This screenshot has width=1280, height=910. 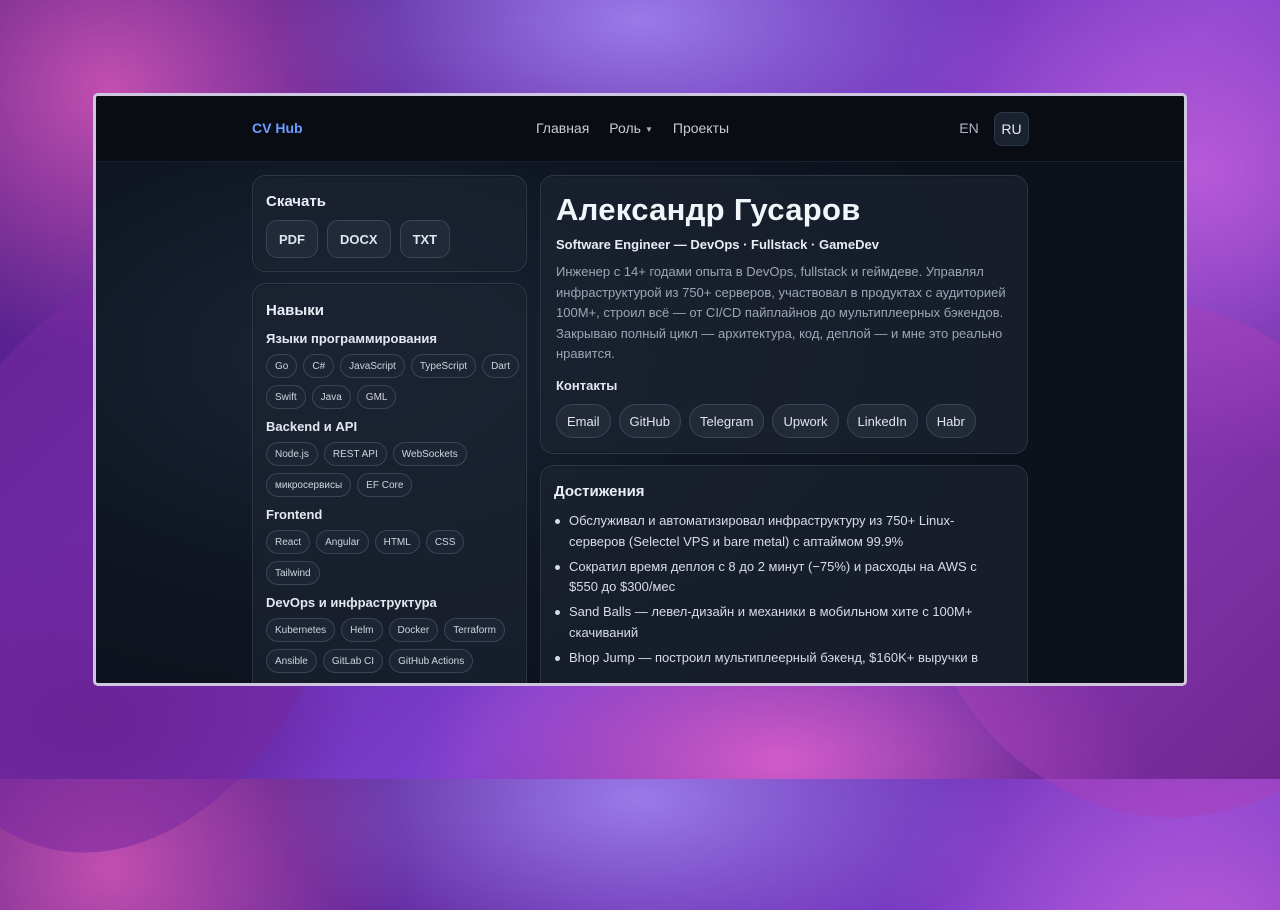 What do you see at coordinates (413, 630) in the screenshot?
I see `skill-tag: Docker` at bounding box center [413, 630].